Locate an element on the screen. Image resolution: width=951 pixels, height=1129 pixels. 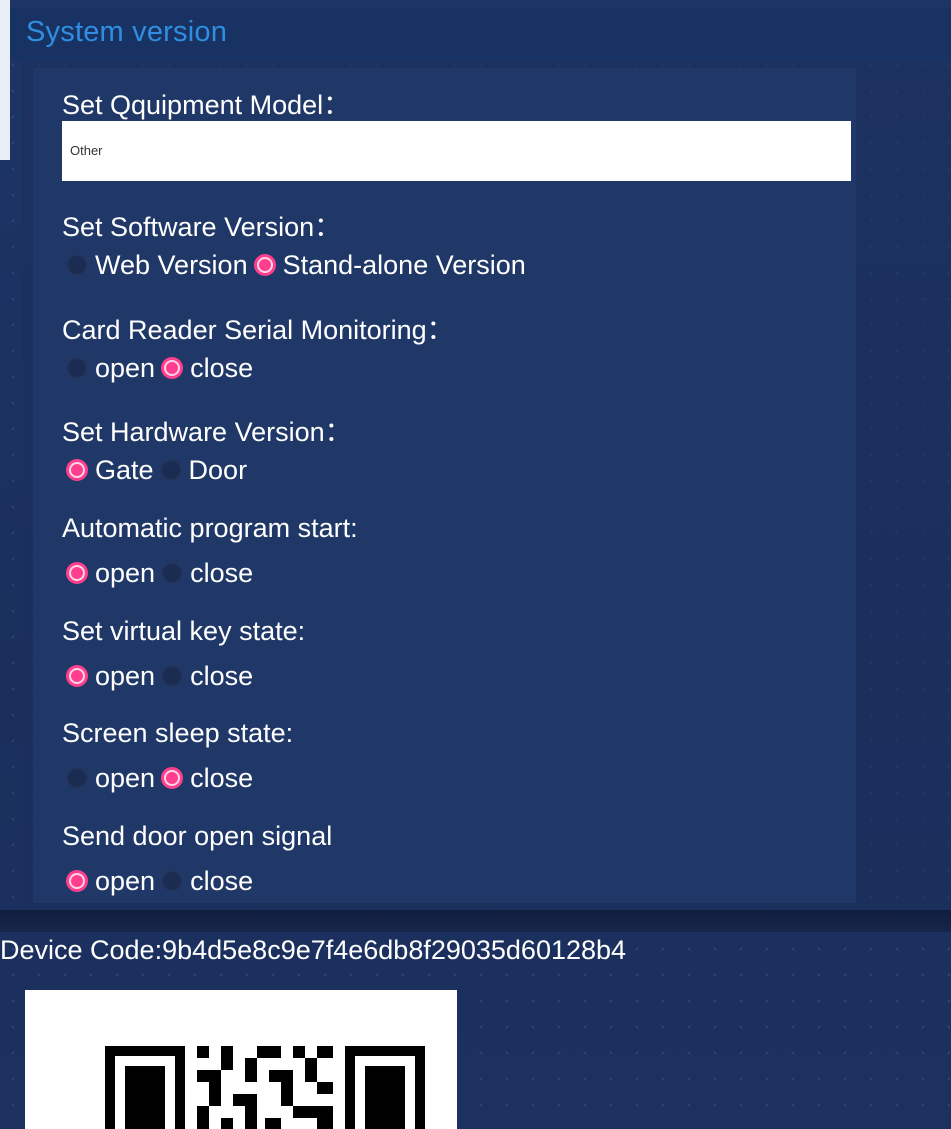
screen-sleep-label: Screen sleep state: is located at coordinates (178, 733).